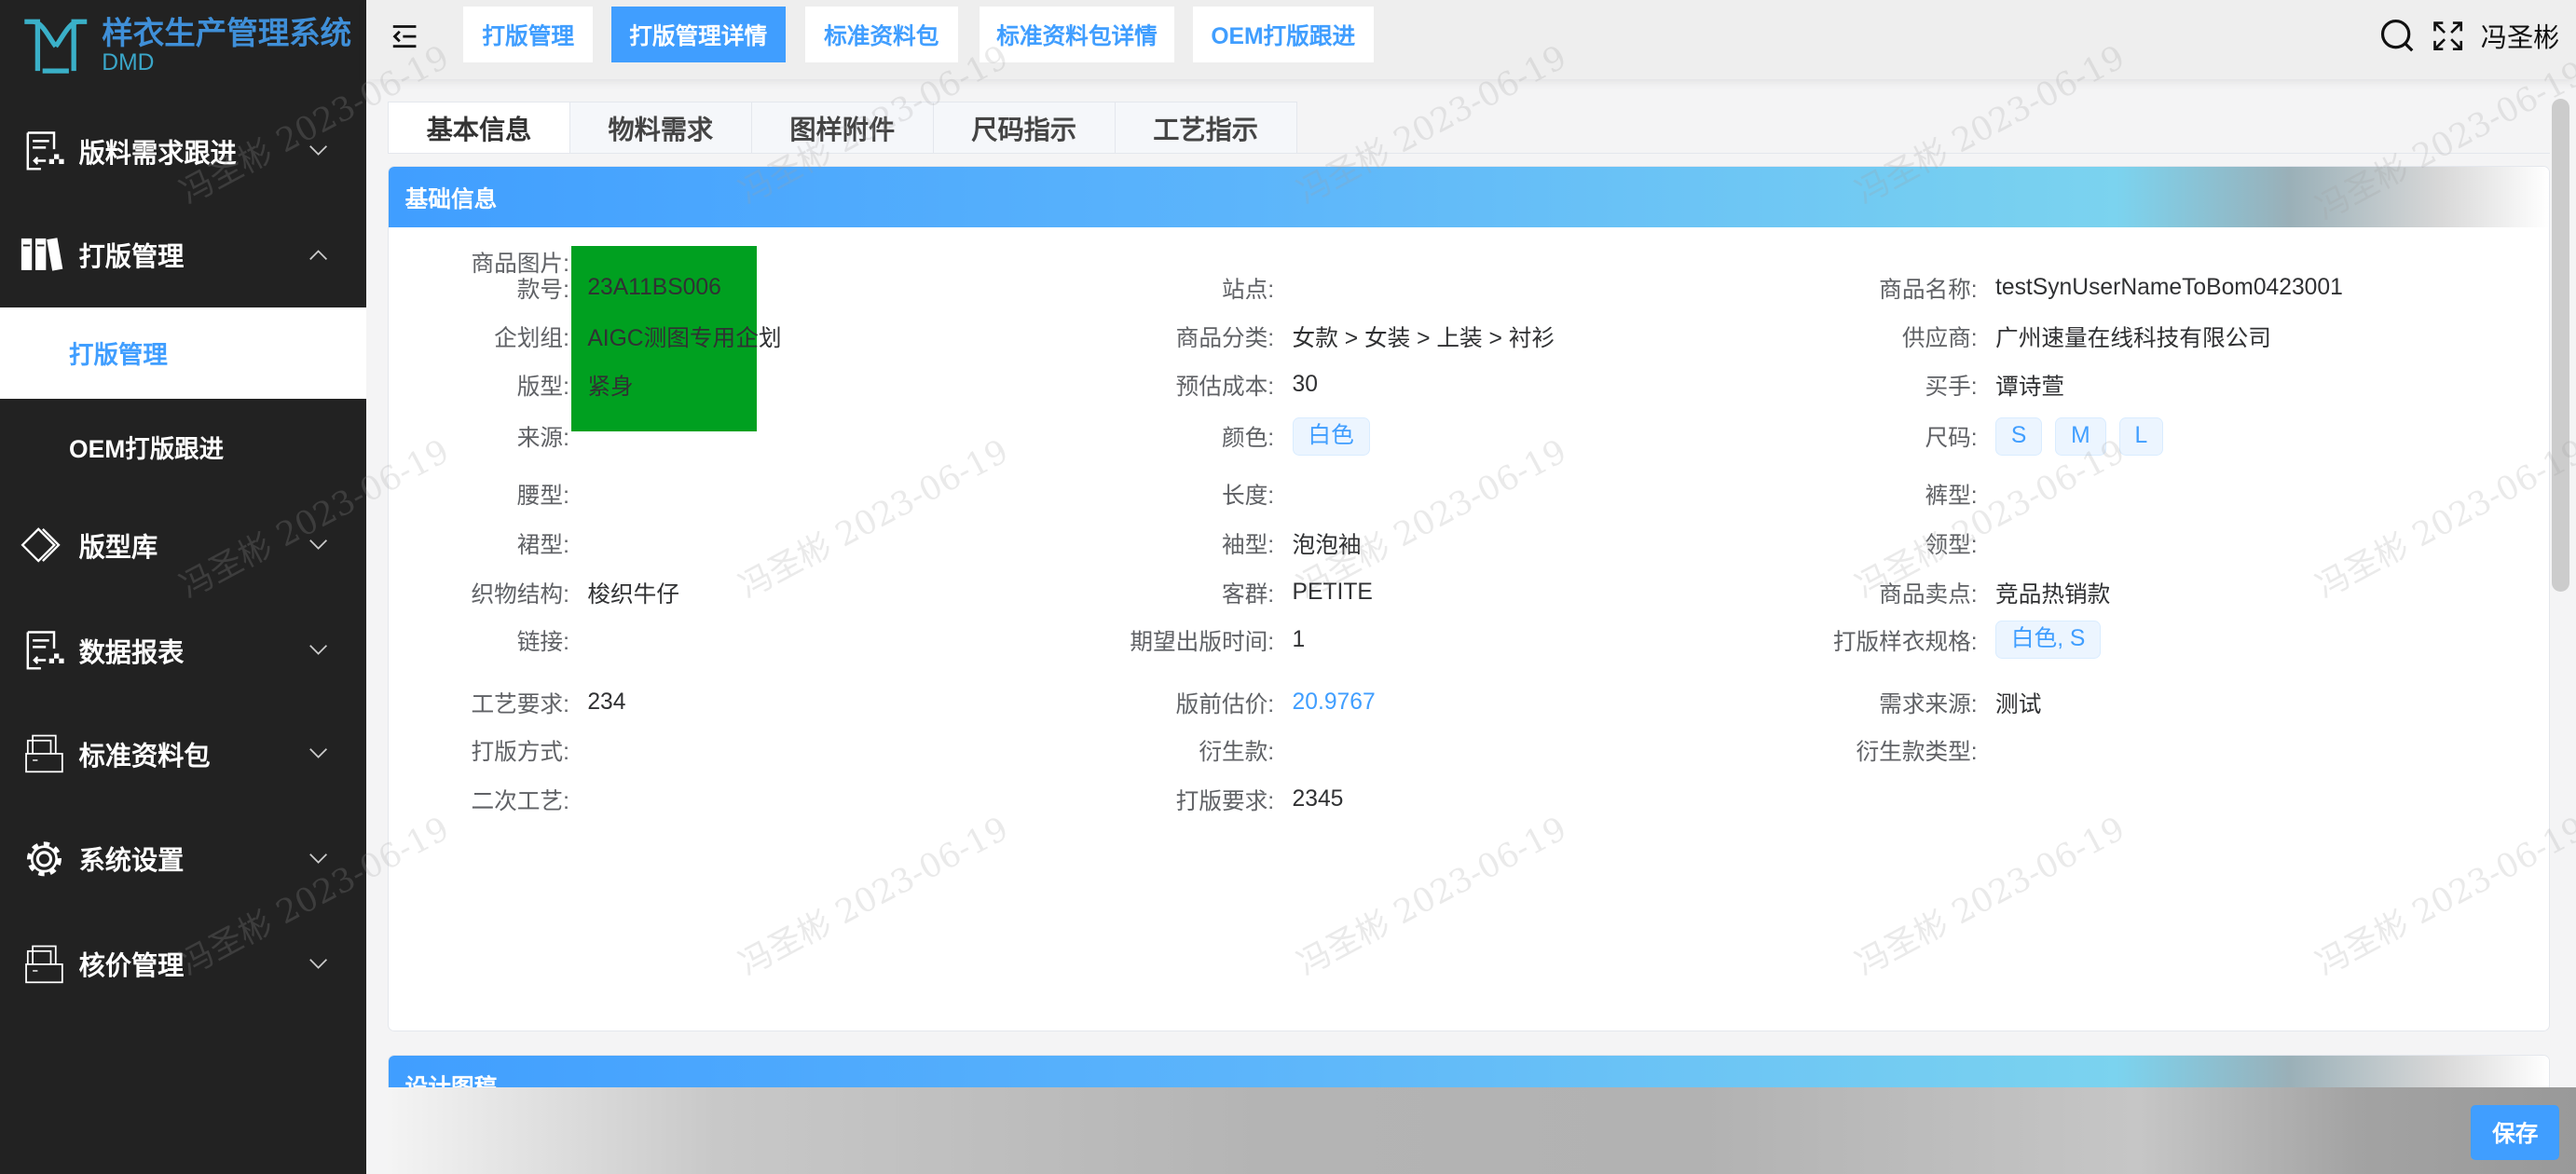 This screenshot has height=1174, width=2576. Describe the element at coordinates (1954, 591) in the screenshot. I see `field-20: 商品卖点: 竞品热销款` at that location.